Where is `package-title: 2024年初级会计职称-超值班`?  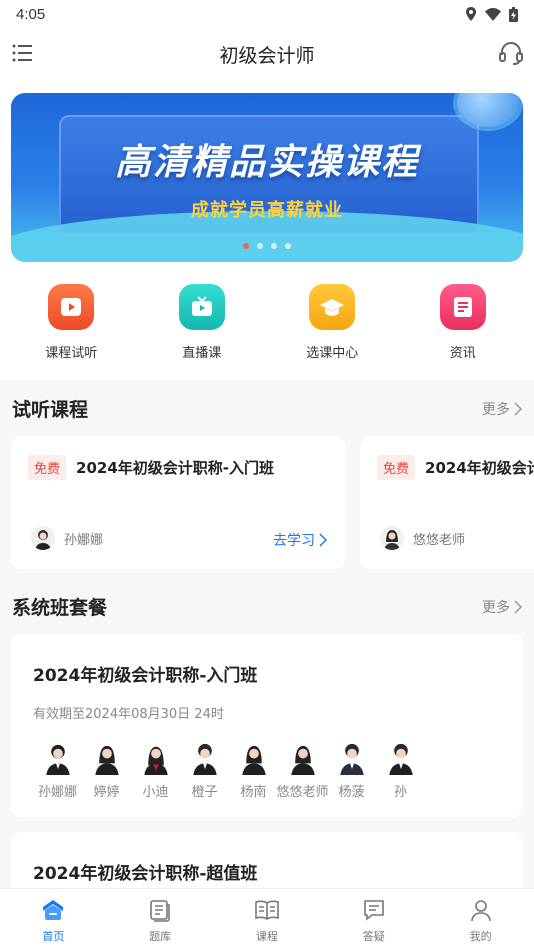 package-title: 2024年初级会计职称-超值班 is located at coordinates (145, 874).